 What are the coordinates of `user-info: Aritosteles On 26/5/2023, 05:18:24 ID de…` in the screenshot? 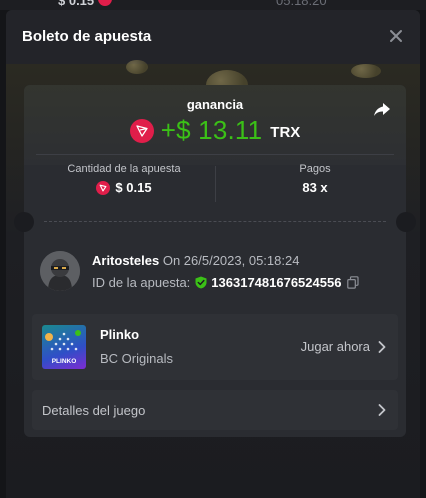 It's located at (215, 273).